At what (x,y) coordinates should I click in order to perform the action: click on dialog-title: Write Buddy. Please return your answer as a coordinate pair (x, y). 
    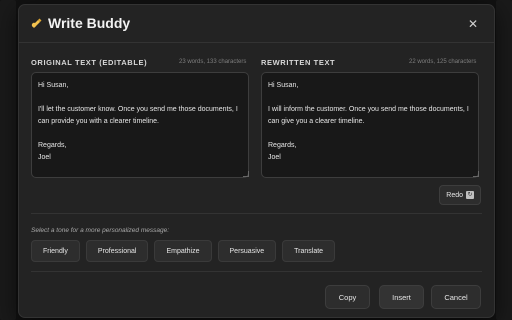
    Looking at the image, I should click on (80, 23).